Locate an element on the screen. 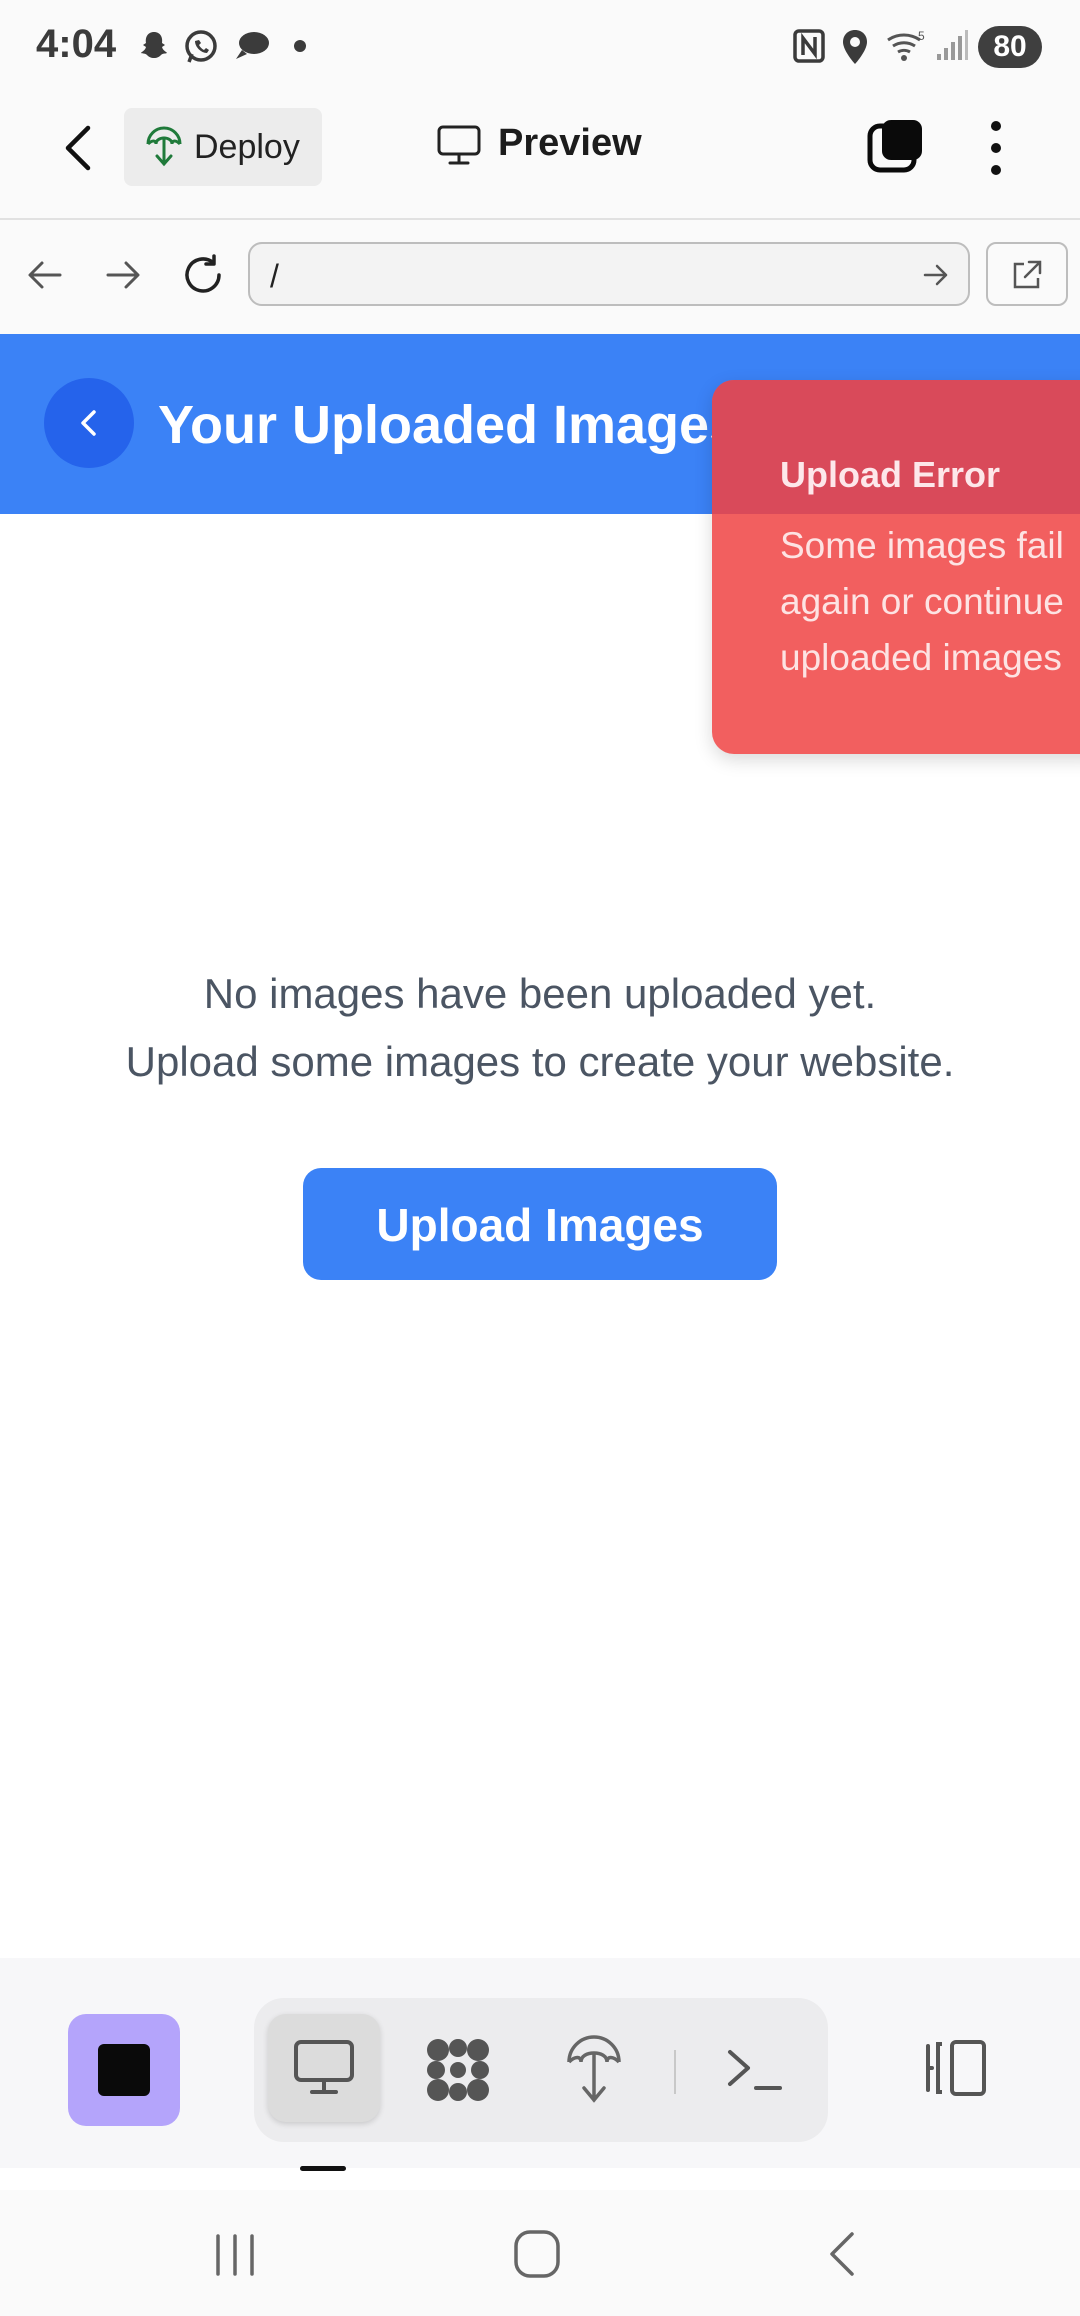 The height and width of the screenshot is (2316, 1080). toast-message-line: again or continue is located at coordinates (922, 601).